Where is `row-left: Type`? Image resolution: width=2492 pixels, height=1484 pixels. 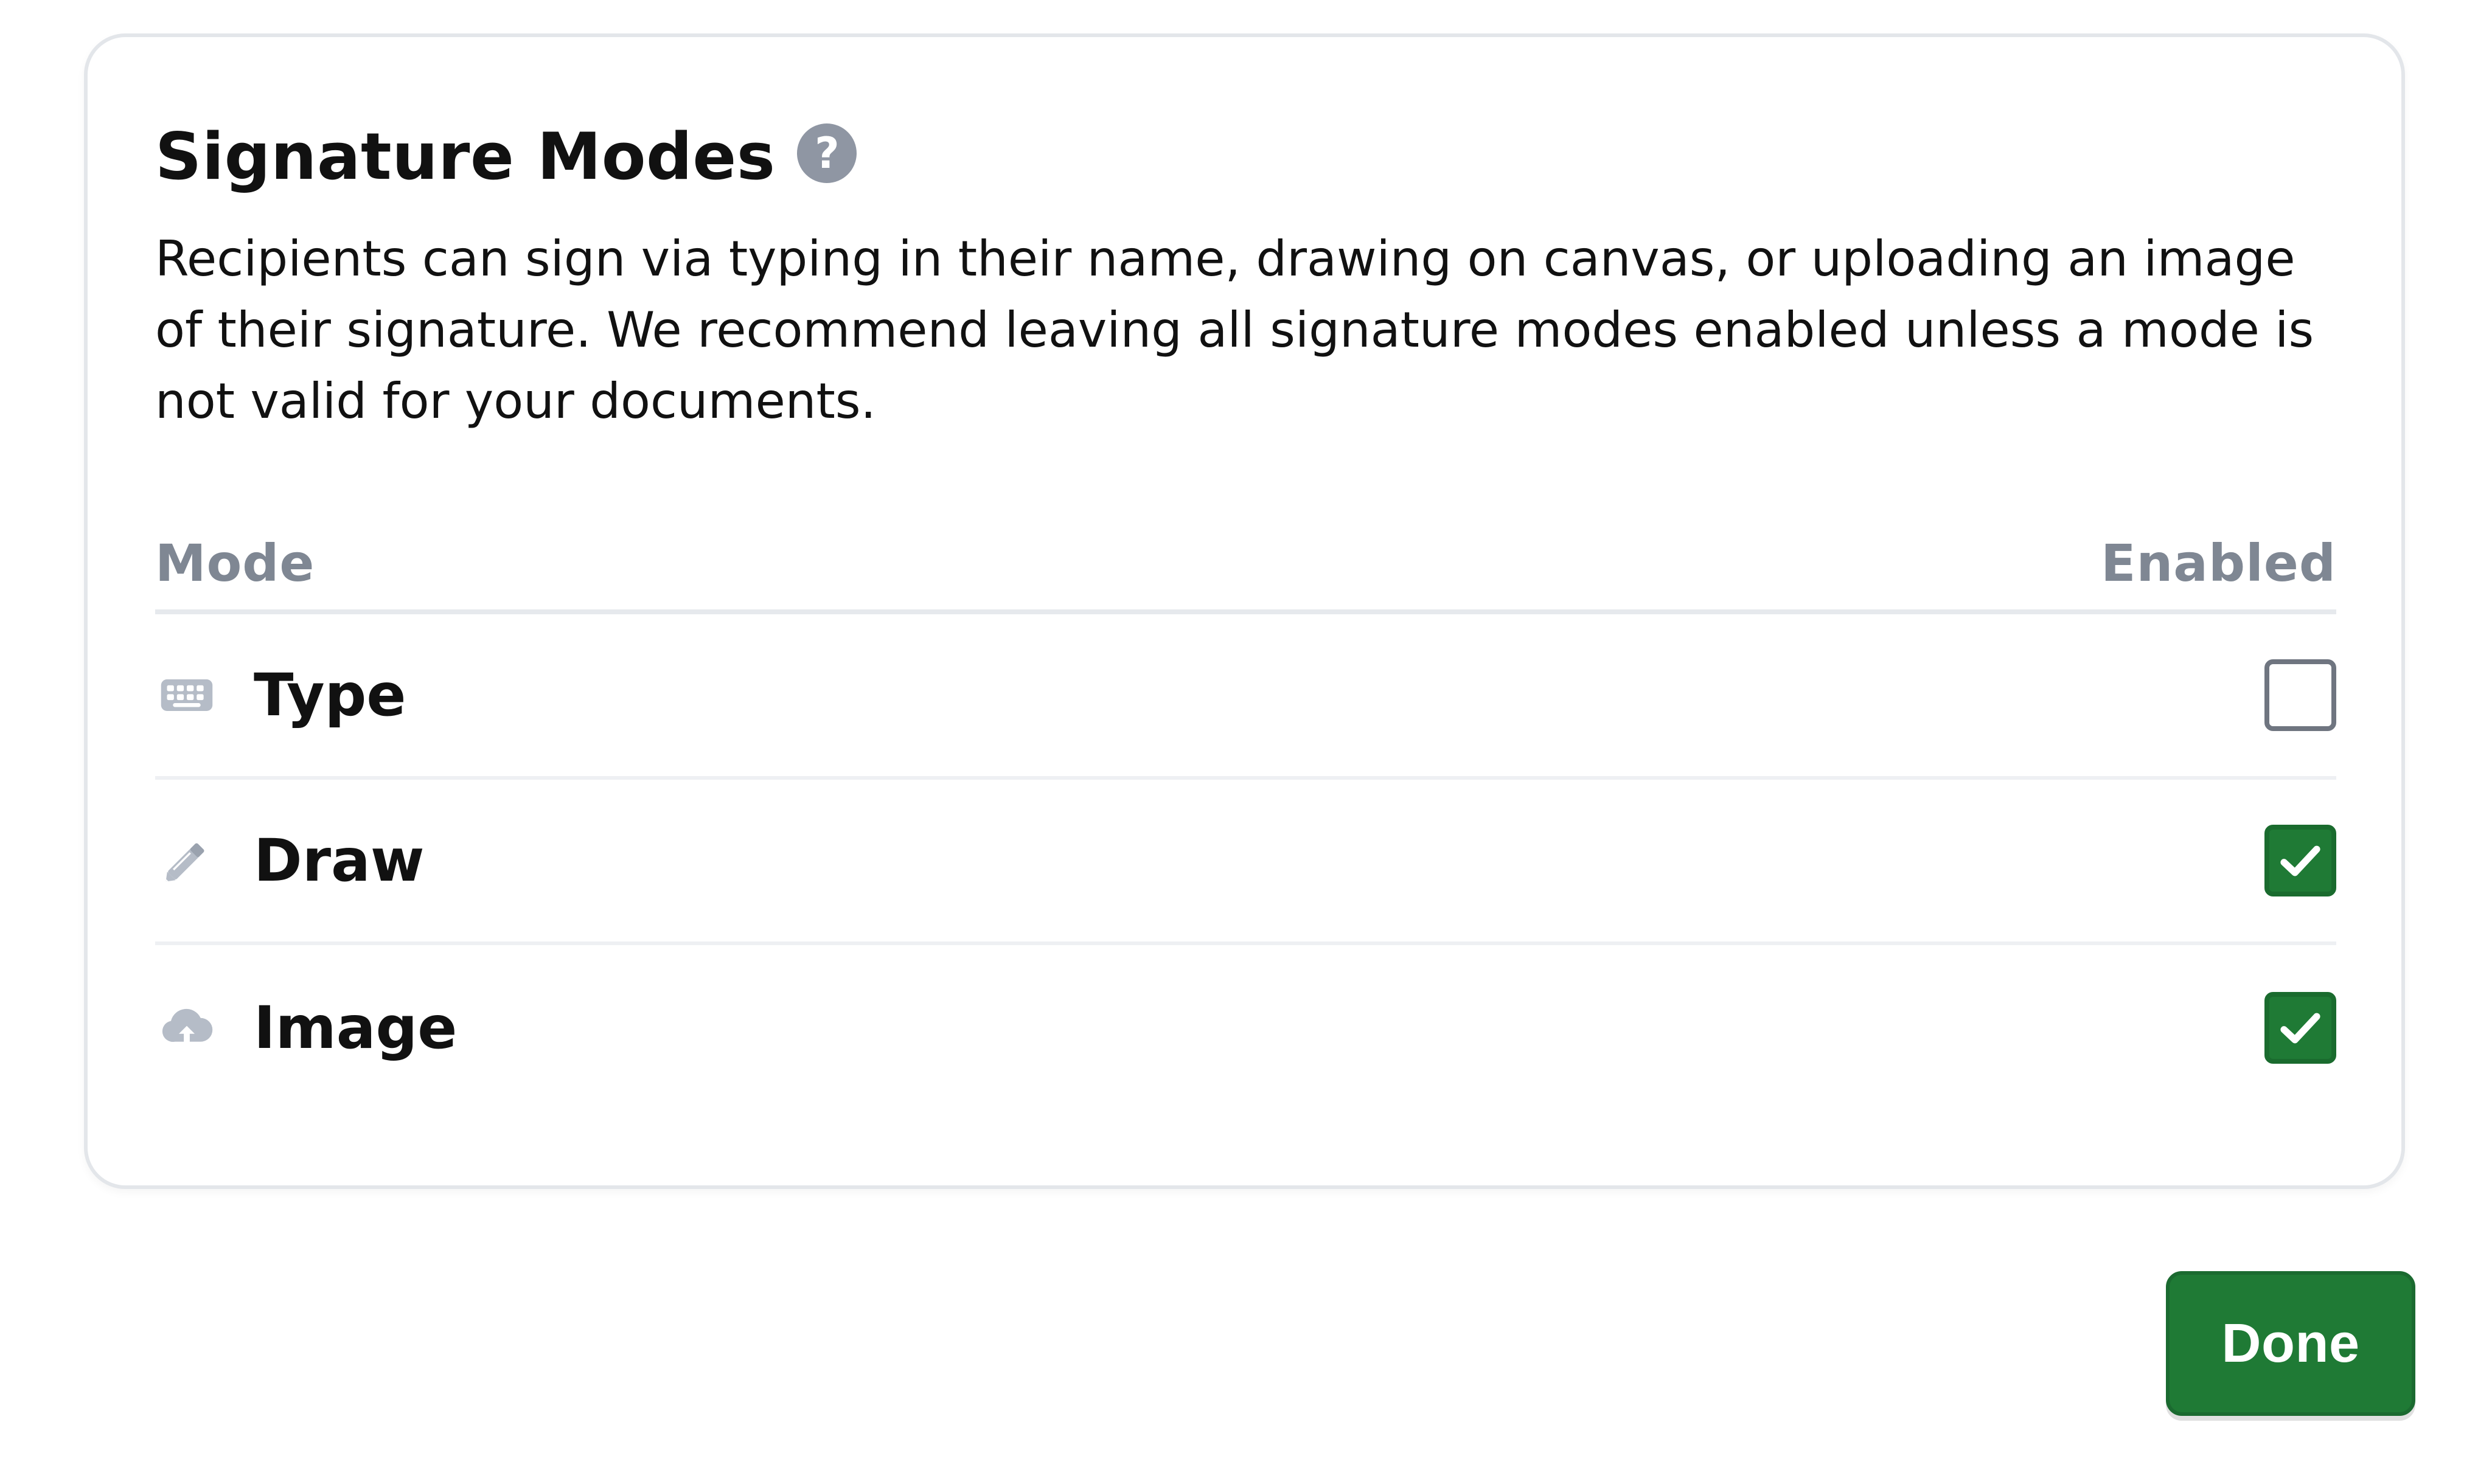 row-left: Type is located at coordinates (280, 696).